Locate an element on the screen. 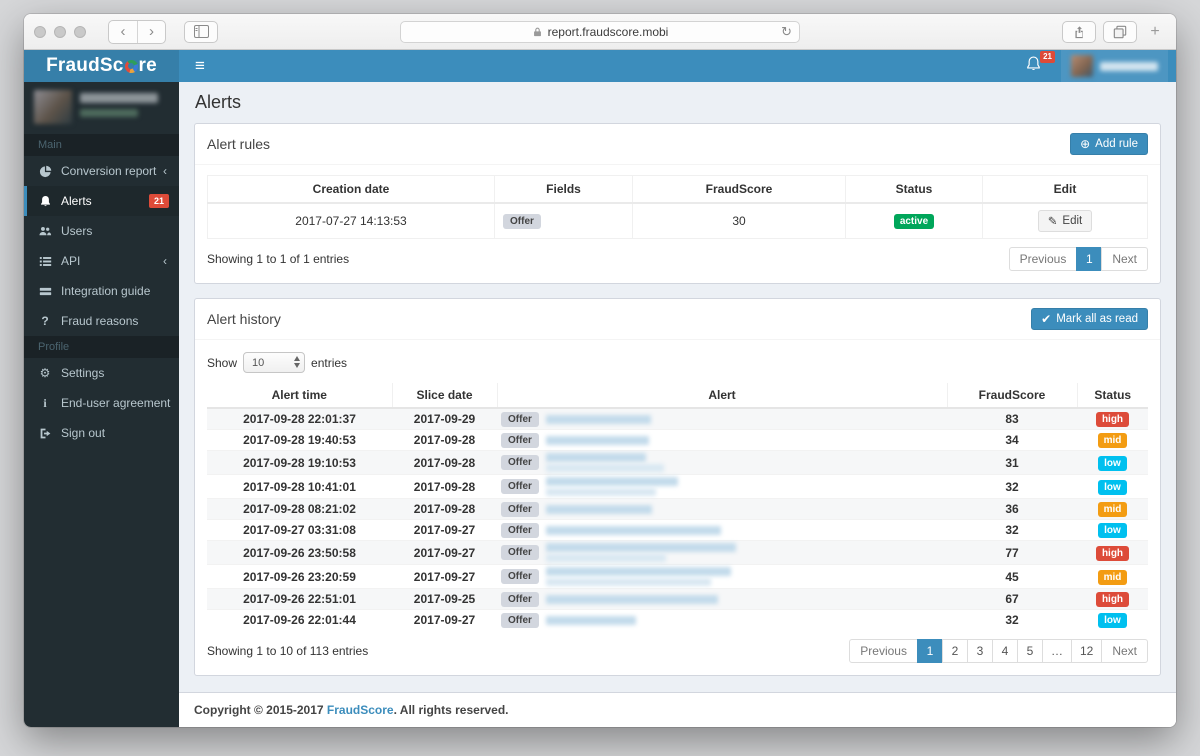  edit-button: ✎ Edit is located at coordinates (1065, 221).